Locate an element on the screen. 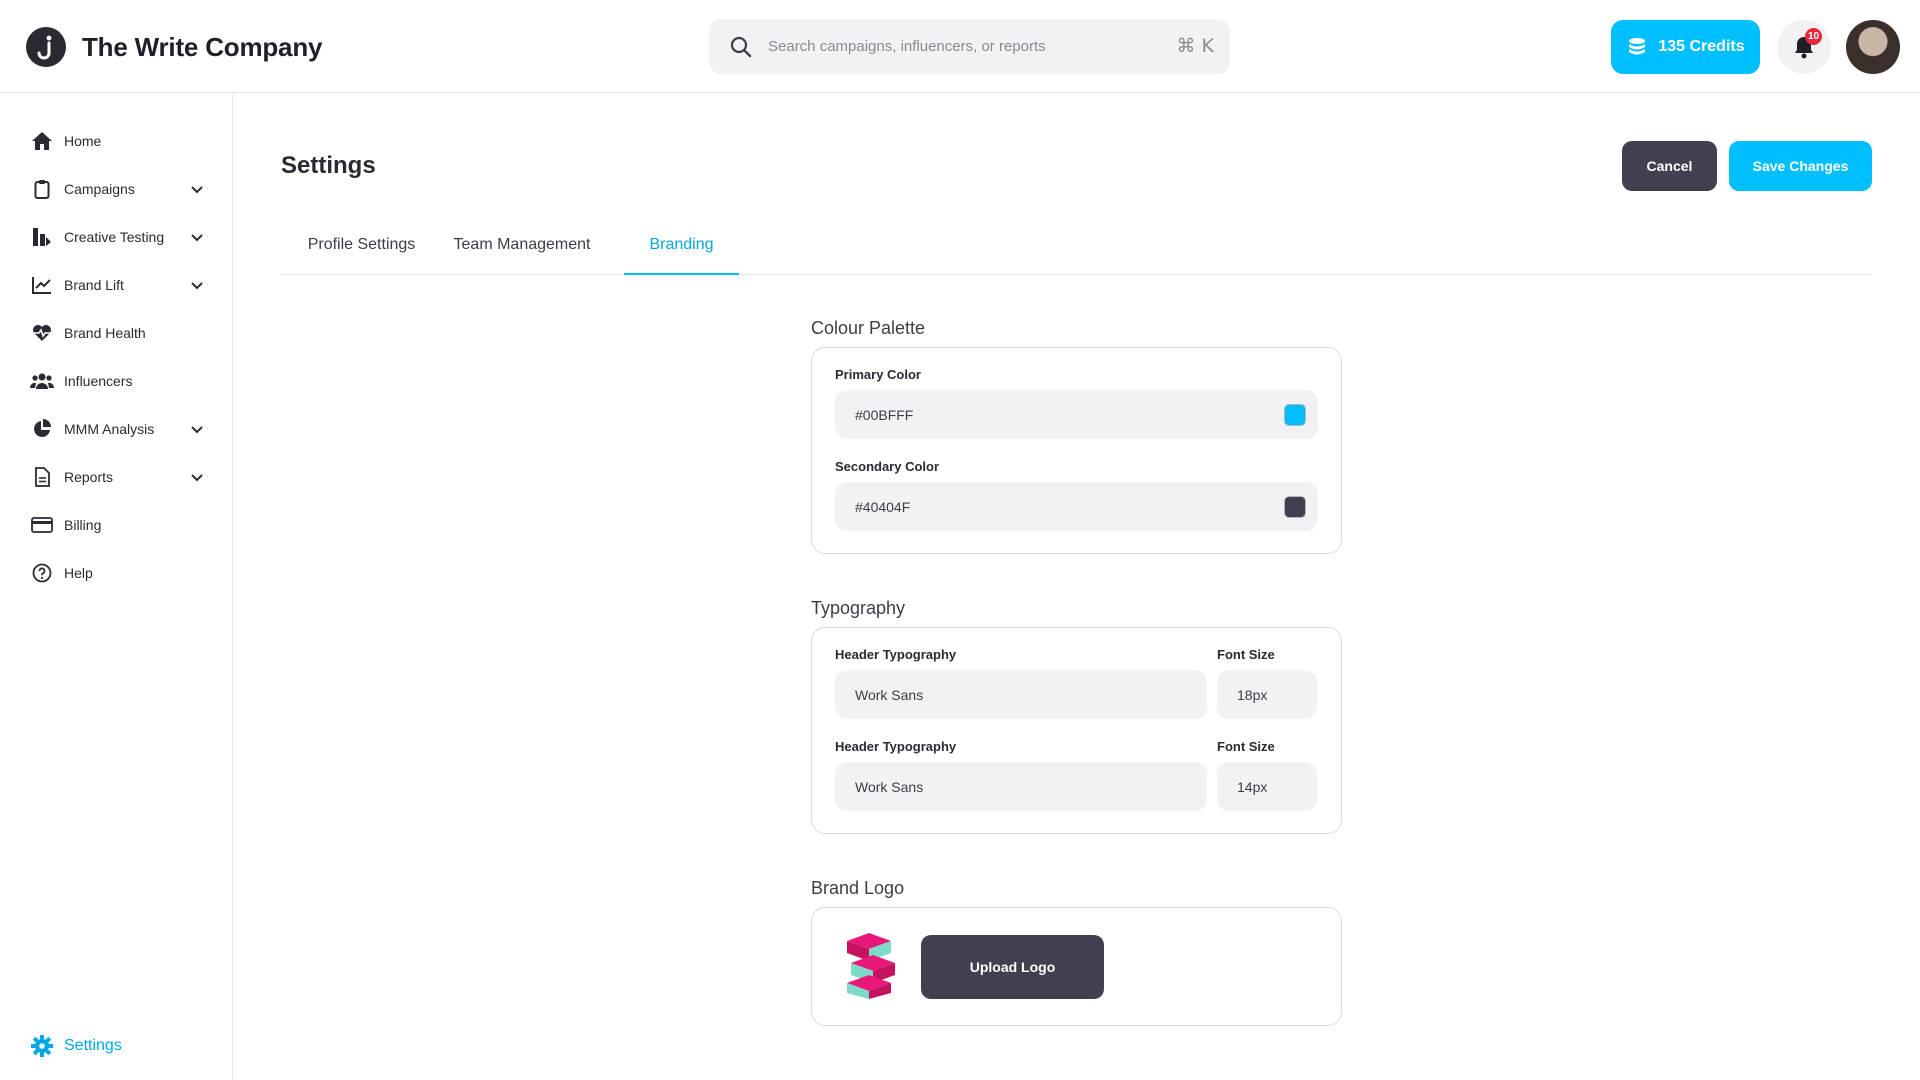  brand-logo-title: Brand Logo is located at coordinates (858, 888).